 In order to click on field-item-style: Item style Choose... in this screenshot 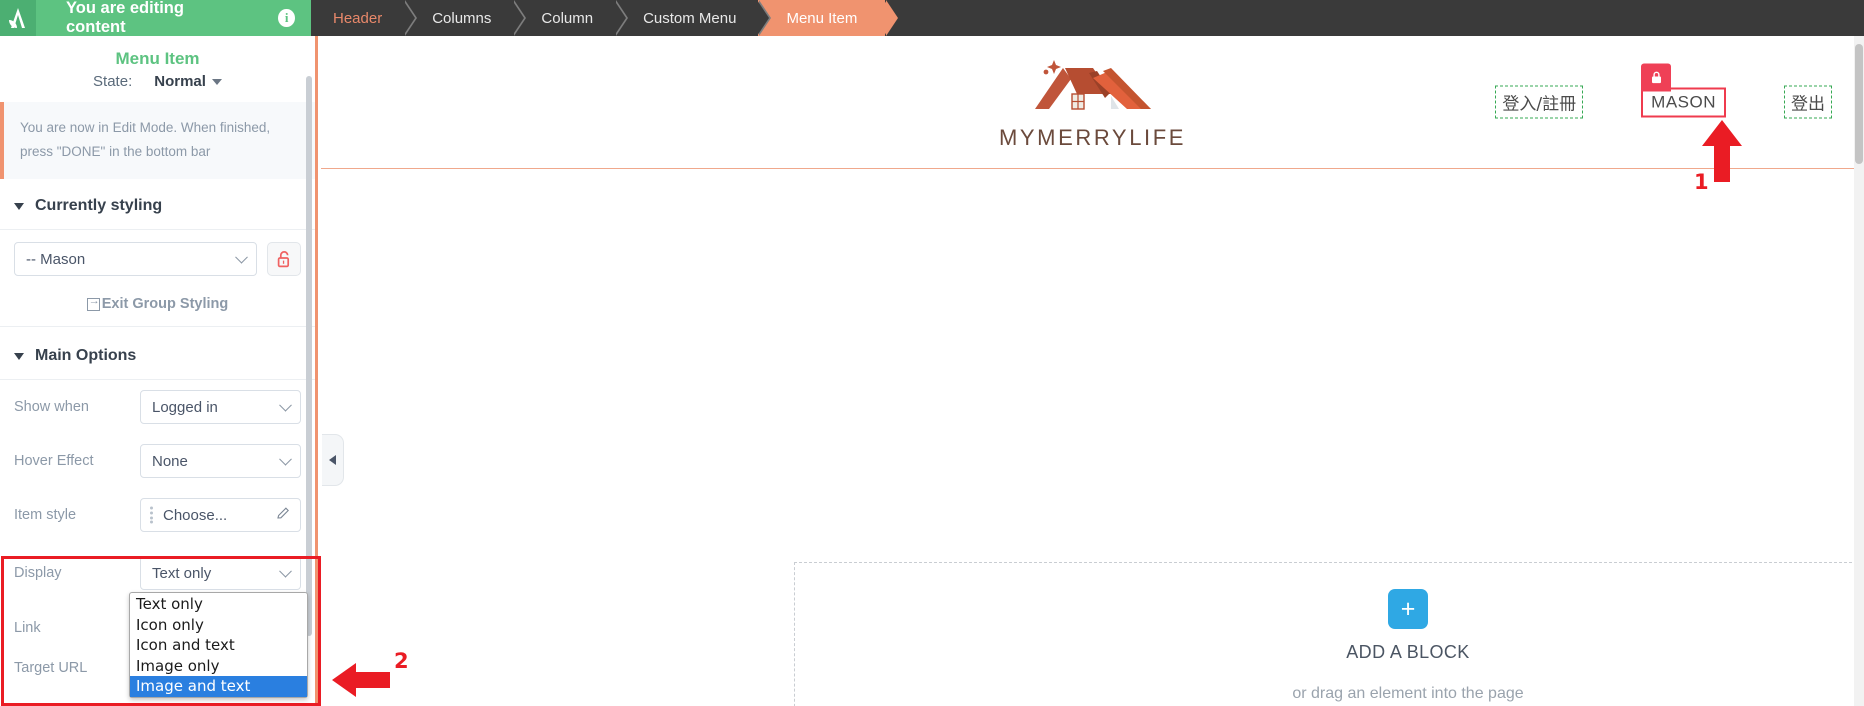, I will do `click(157, 515)`.